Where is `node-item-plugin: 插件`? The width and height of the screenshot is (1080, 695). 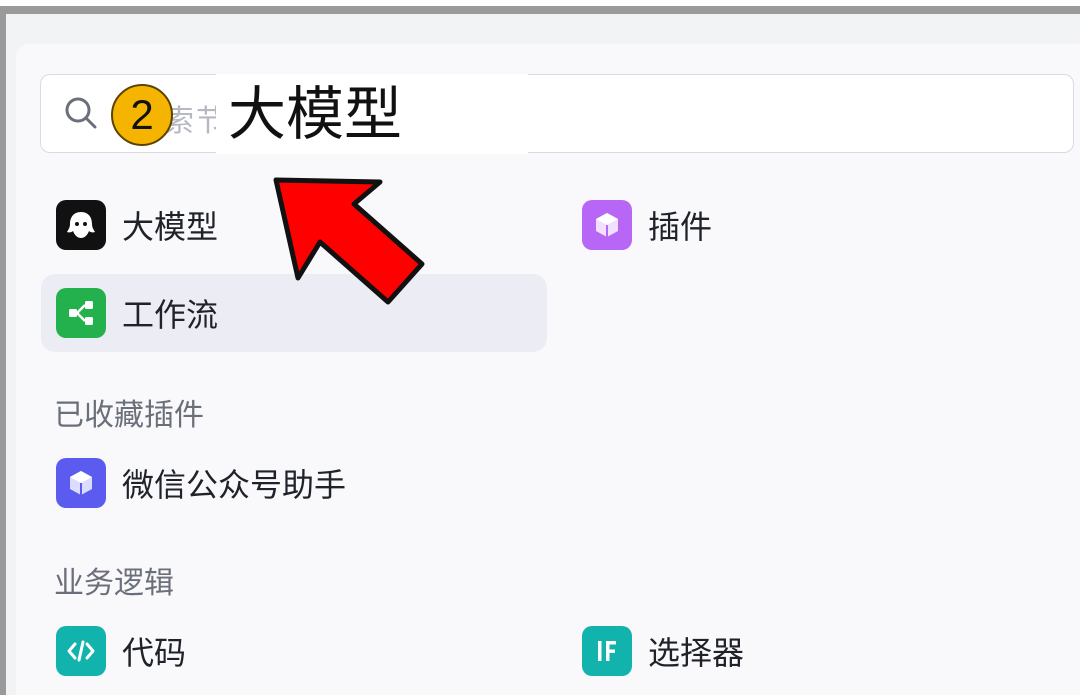
node-item-plugin: 插件 is located at coordinates (822, 225).